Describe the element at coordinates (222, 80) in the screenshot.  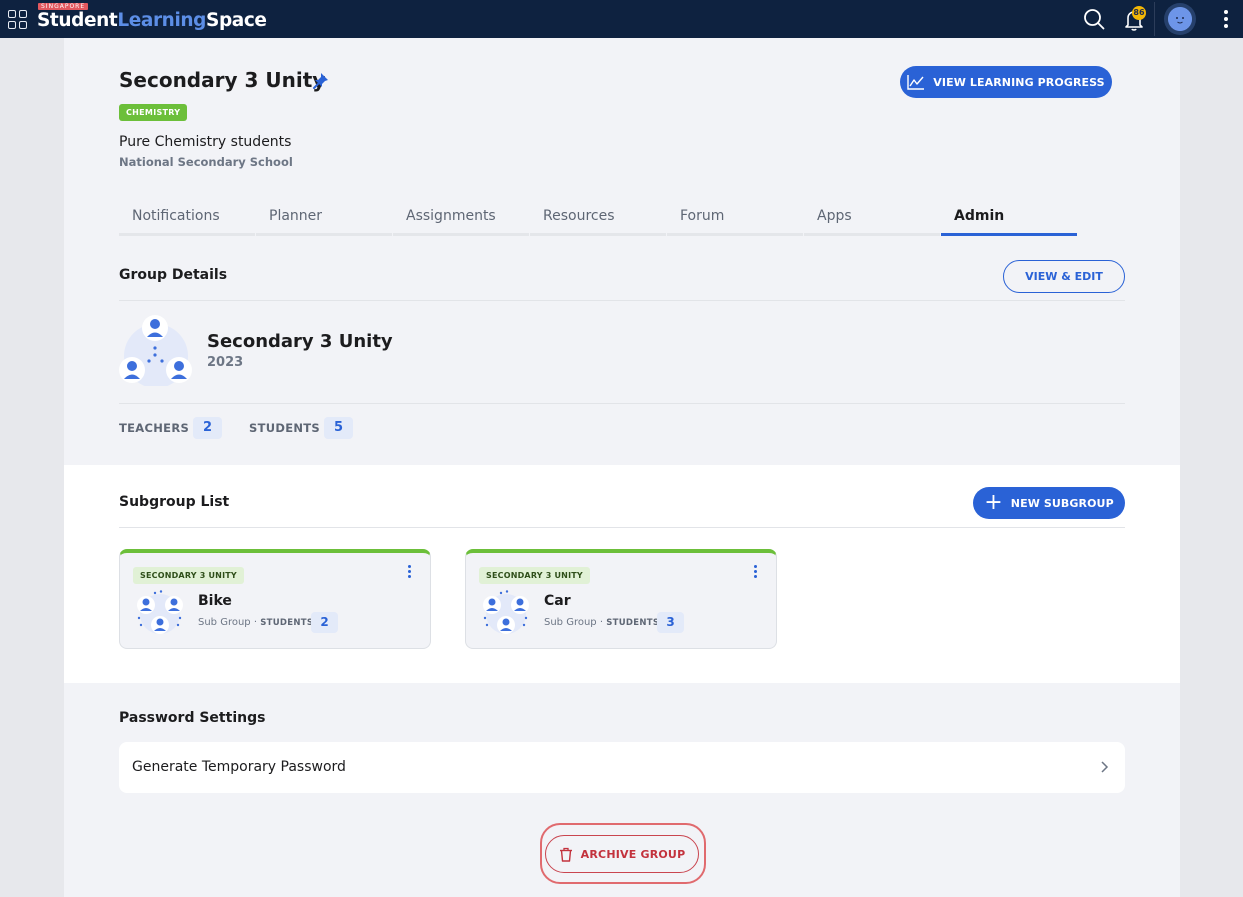
I see `page-title: Secondary 3 Unity` at that location.